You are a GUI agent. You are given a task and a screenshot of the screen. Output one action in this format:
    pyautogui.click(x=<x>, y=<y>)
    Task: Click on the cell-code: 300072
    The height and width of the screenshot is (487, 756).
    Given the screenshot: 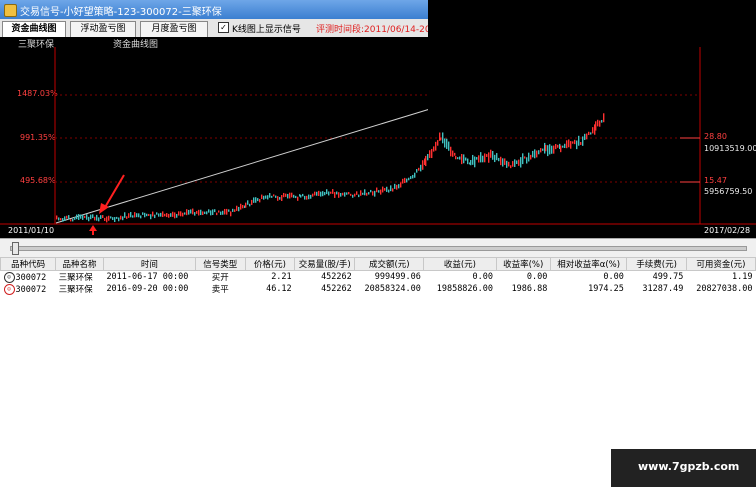 What is the action you would take?
    pyautogui.click(x=31, y=277)
    